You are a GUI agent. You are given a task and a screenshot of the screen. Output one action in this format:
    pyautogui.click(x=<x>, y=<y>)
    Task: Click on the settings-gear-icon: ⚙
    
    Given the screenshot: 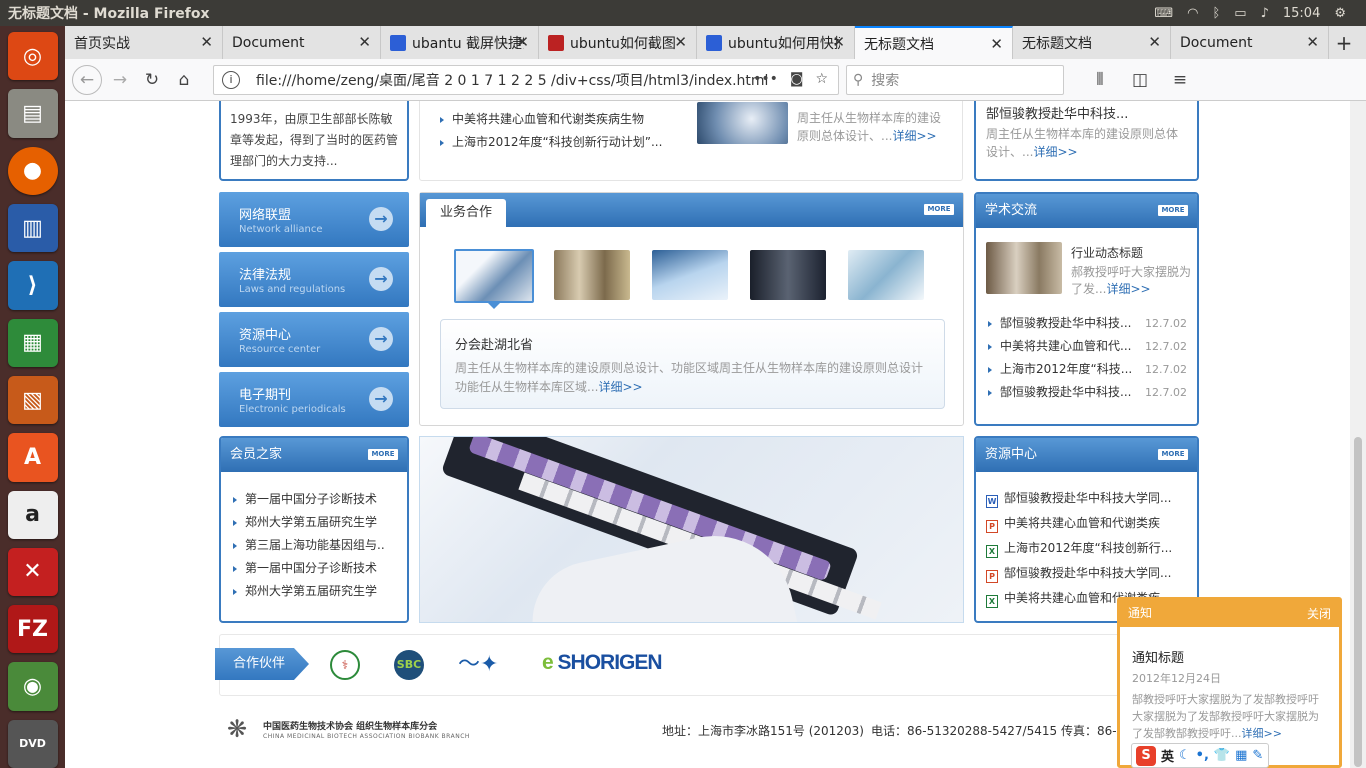 What is the action you would take?
    pyautogui.click(x=1340, y=13)
    